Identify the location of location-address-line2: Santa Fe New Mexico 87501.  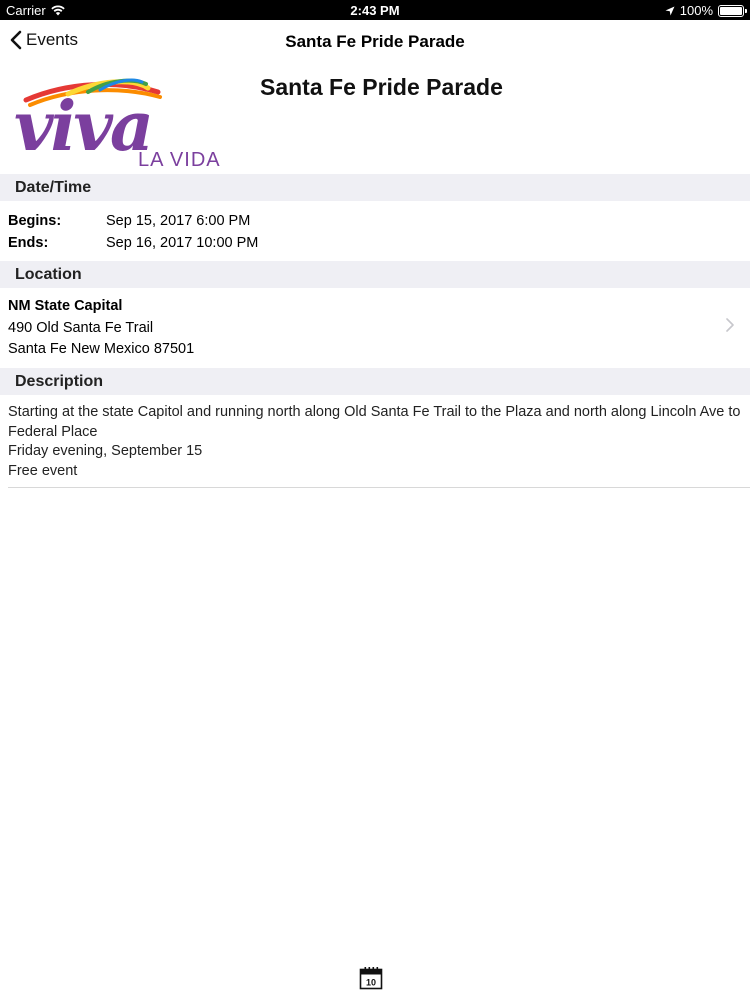
(101, 349).